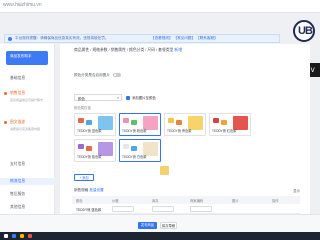 The width and height of the screenshot is (320, 240). Describe the element at coordinates (17, 93) in the screenshot. I see `sidebar-item-sales: 销售信息` at that location.